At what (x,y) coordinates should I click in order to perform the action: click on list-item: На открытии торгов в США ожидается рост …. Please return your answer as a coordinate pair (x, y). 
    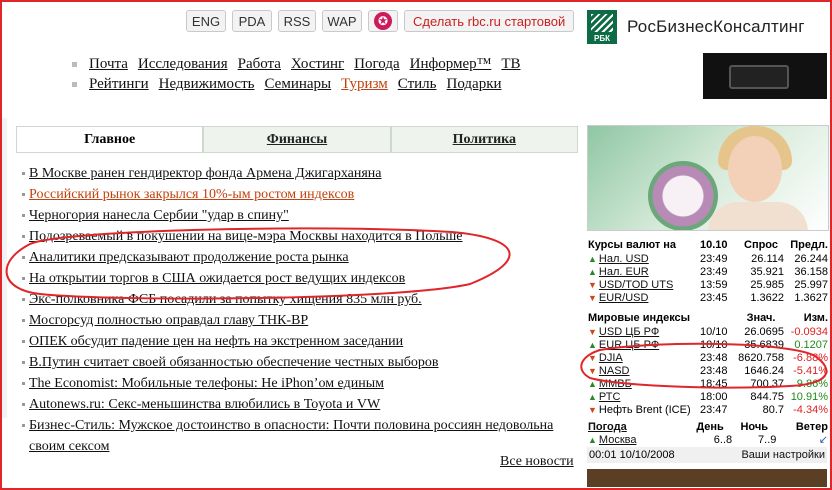
    Looking at the image, I should click on (300, 278).